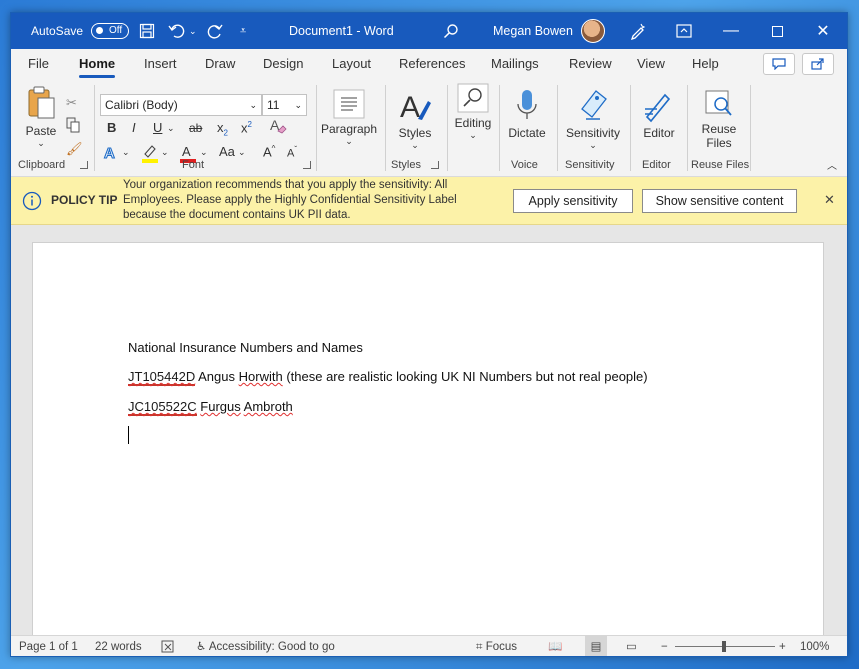 Image resolution: width=859 pixels, height=669 pixels. I want to click on close-policy-tip-icon: ✕, so click(829, 200).